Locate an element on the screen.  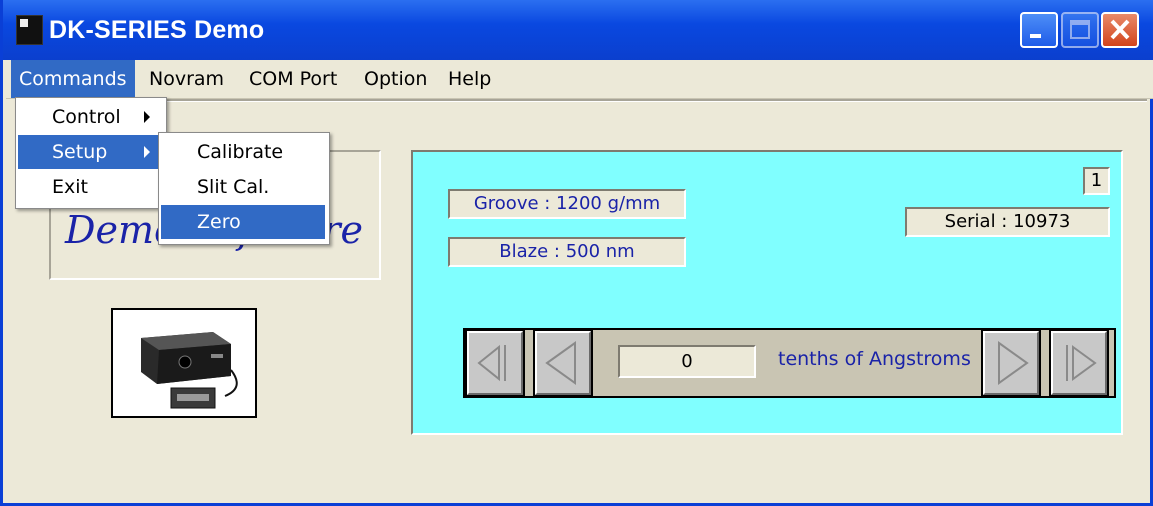
maximize-icon is located at coordinates (1080, 29).